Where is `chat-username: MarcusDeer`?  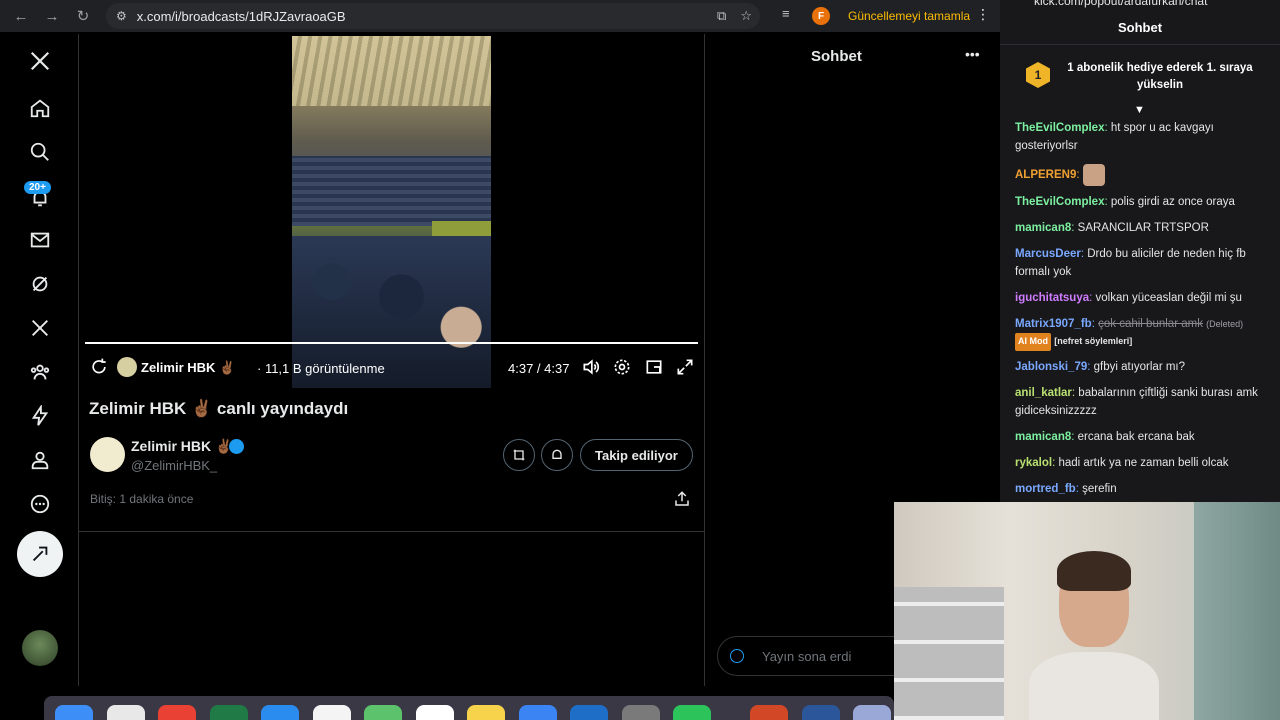 chat-username: MarcusDeer is located at coordinates (1048, 254).